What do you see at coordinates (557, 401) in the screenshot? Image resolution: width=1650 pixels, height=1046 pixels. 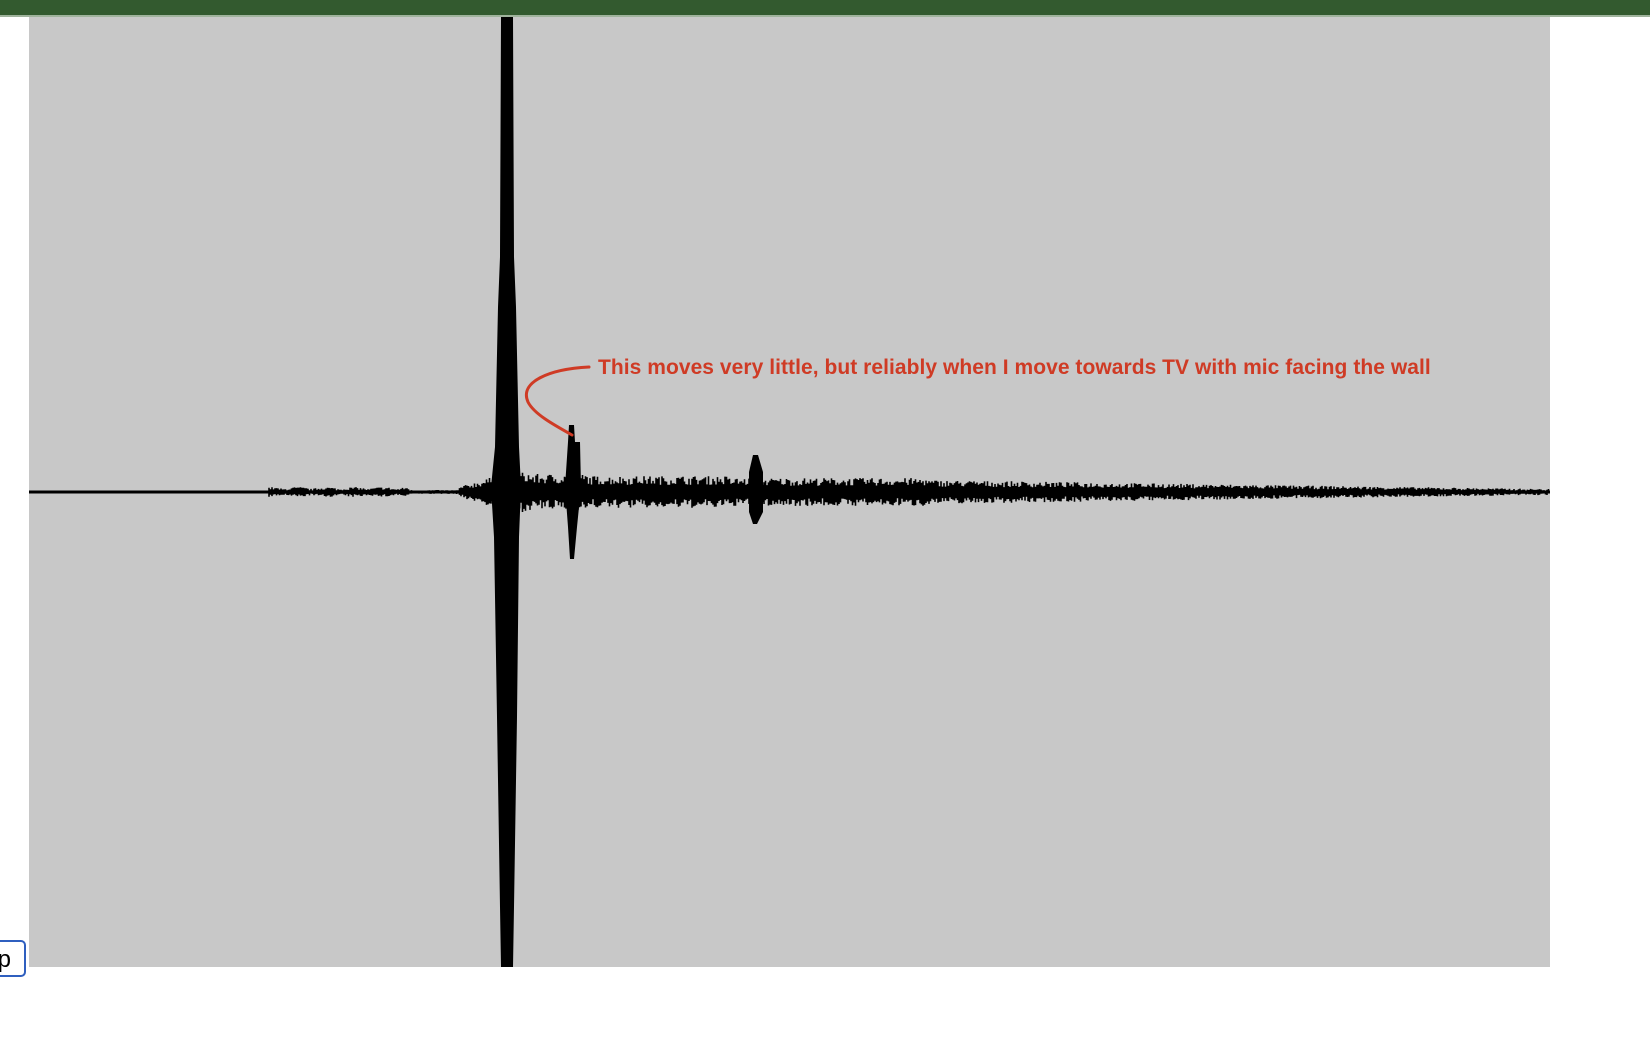 I see `callout-arrow` at bounding box center [557, 401].